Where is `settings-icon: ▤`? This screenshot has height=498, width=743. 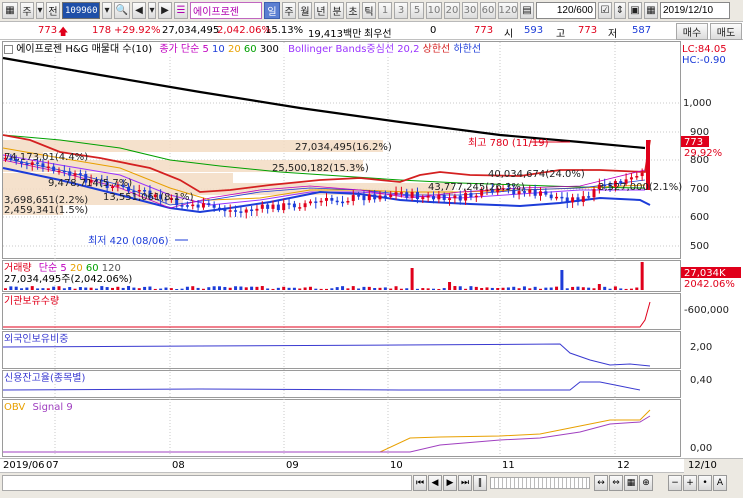
settings-icon: ▤ is located at coordinates (527, 10).